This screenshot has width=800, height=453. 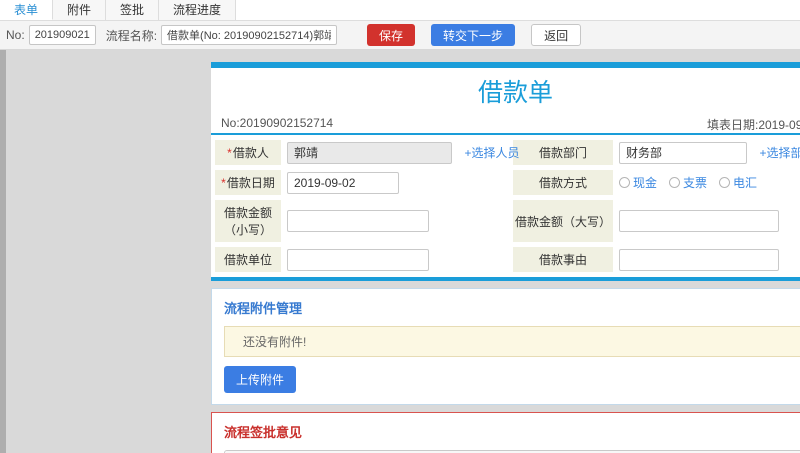 I want to click on radio-cheque: 支票, so click(x=688, y=182).